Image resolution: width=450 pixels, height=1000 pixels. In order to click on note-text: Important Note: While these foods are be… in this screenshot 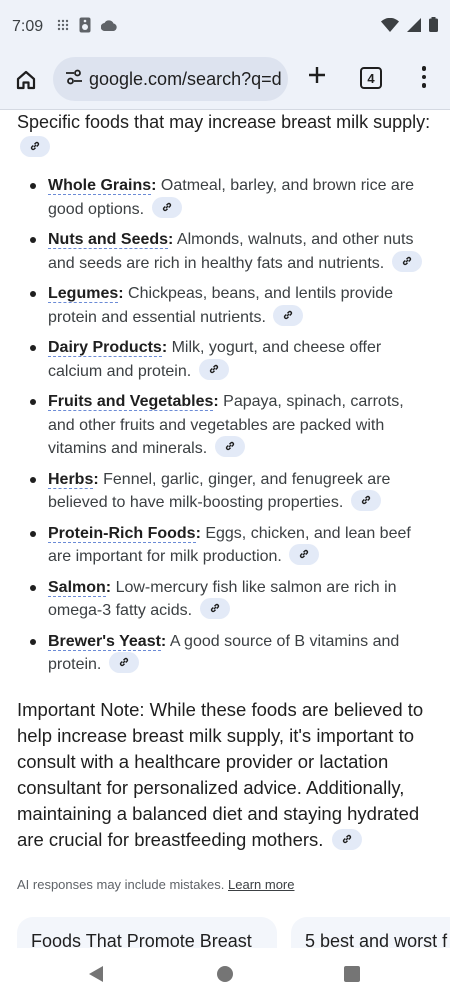, I will do `click(220, 774)`.